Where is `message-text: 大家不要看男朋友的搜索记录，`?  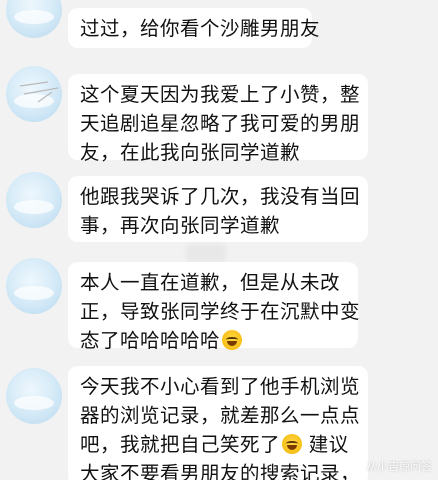
message-text: 大家不要看男朋友的搜索记录， is located at coordinates (220, 471).